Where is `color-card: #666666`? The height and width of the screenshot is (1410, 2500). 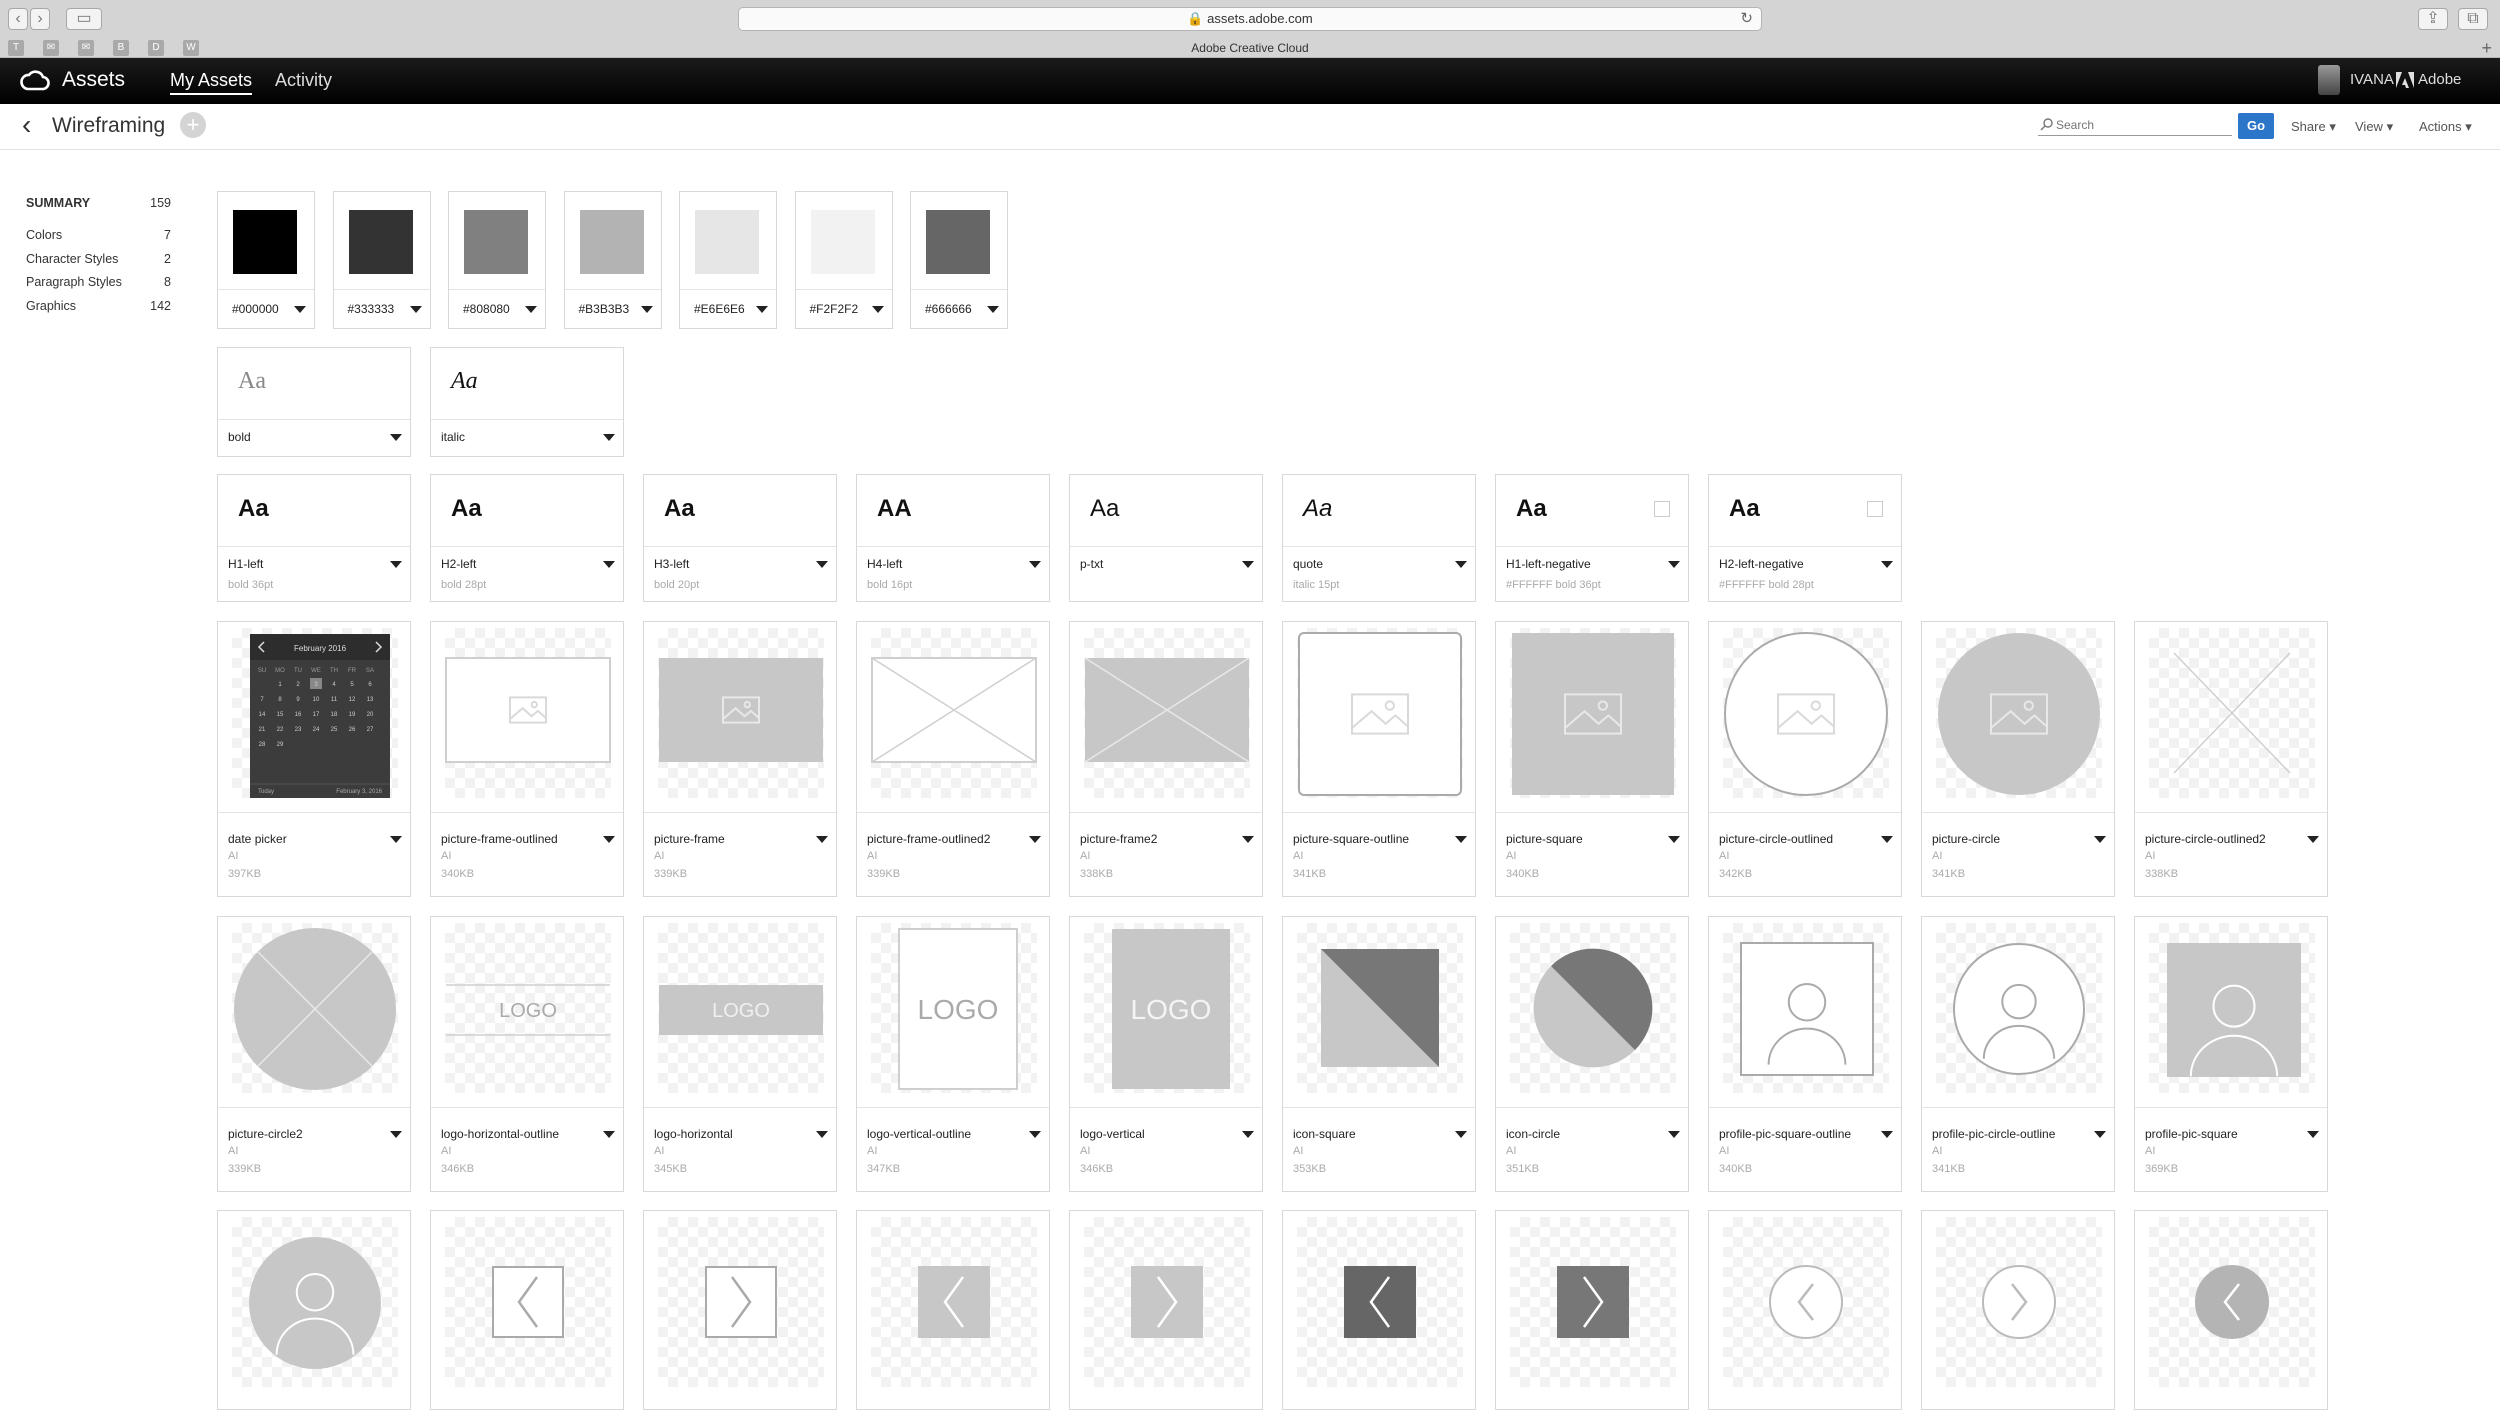
color-card: #666666 is located at coordinates (959, 260).